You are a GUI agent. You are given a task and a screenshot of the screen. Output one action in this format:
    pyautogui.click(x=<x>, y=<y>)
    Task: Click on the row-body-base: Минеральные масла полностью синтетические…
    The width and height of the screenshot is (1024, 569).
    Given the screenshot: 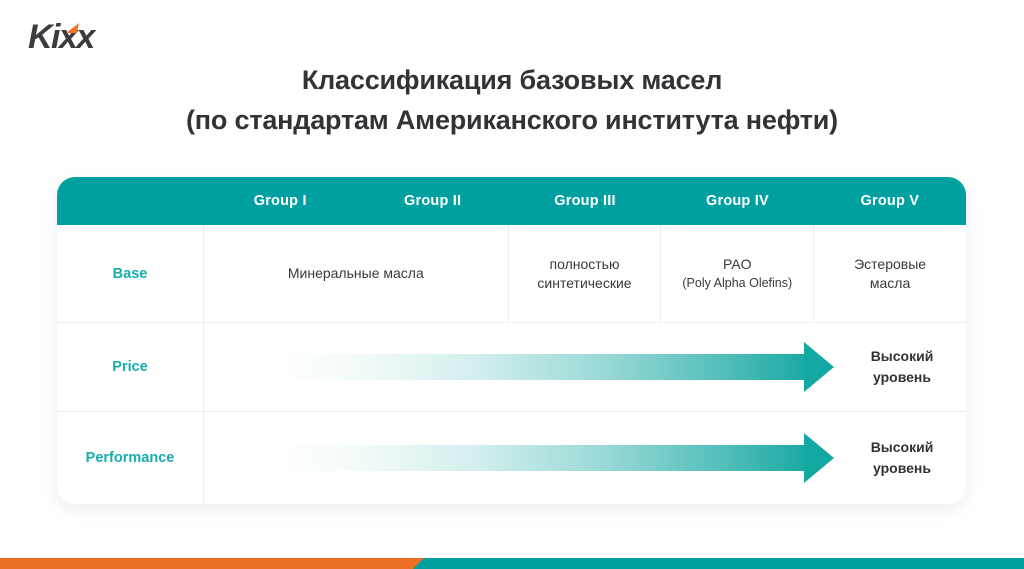 What is the action you would take?
    pyautogui.click(x=585, y=273)
    